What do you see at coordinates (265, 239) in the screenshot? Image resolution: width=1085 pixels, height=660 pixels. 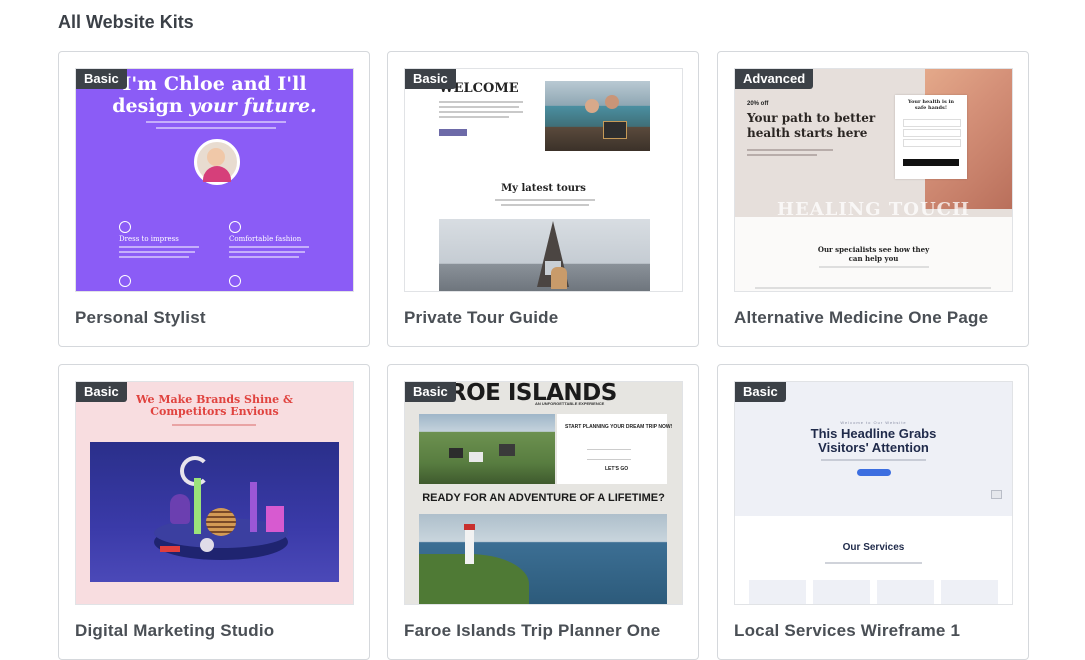 I see `preview-feature-2: Comfortable fashion` at bounding box center [265, 239].